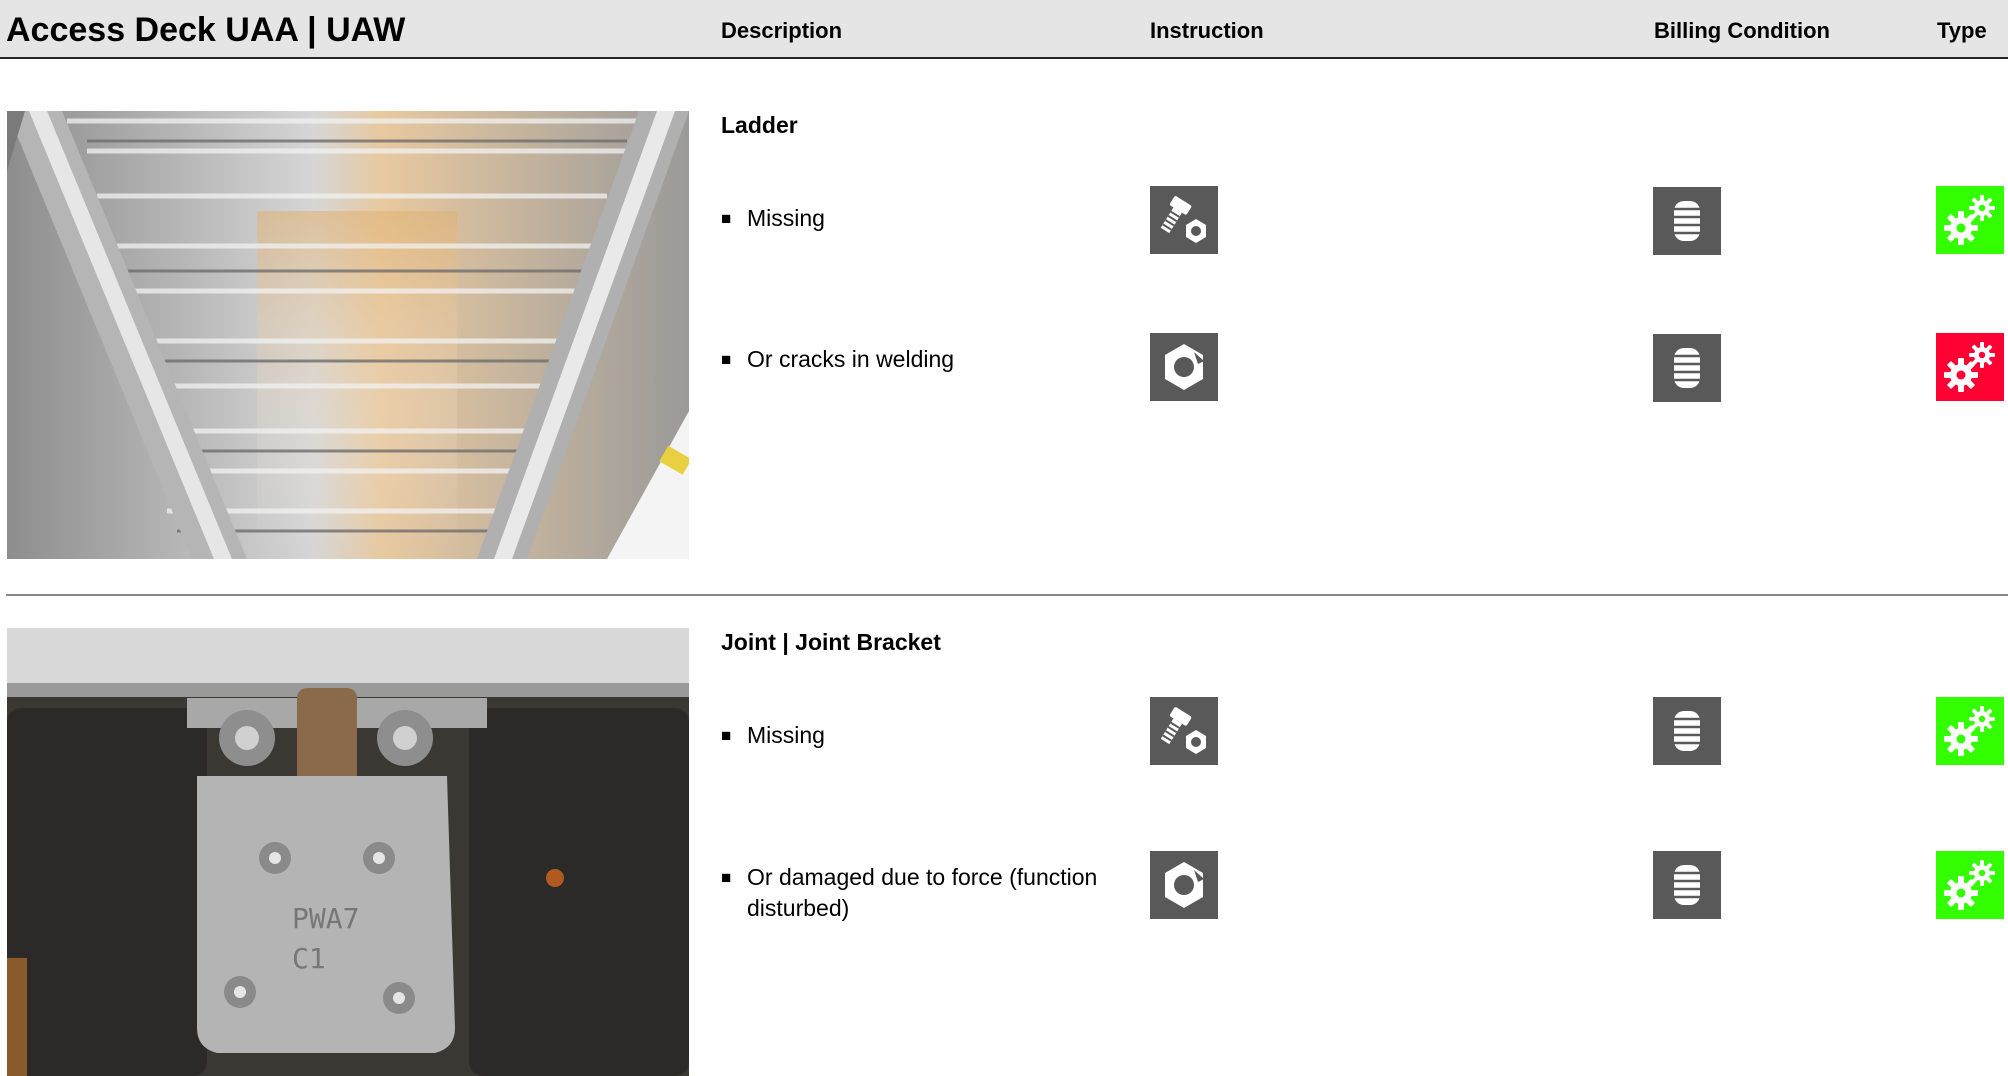 Image resolution: width=2008 pixels, height=1076 pixels. I want to click on section-divider, so click(1007, 595).